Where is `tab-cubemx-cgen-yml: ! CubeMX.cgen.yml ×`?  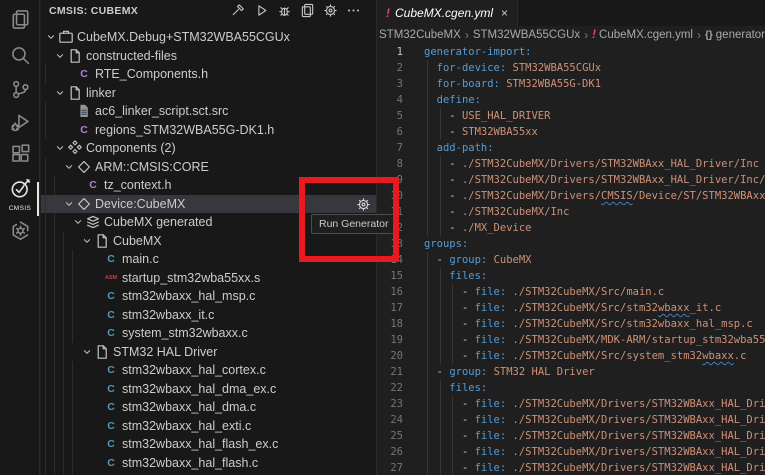
tab-cubemx-cgen-yml: ! CubeMX.cgen.yml × is located at coordinates (448, 13).